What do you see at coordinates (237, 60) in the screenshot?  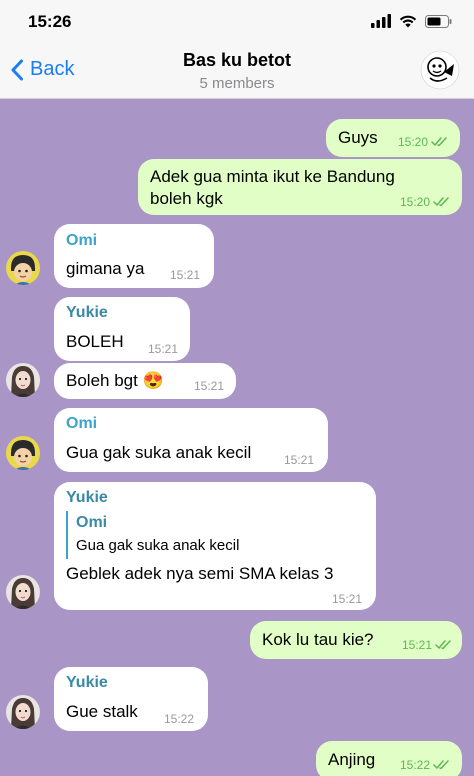 I see `chat-title: Bas ku betot` at bounding box center [237, 60].